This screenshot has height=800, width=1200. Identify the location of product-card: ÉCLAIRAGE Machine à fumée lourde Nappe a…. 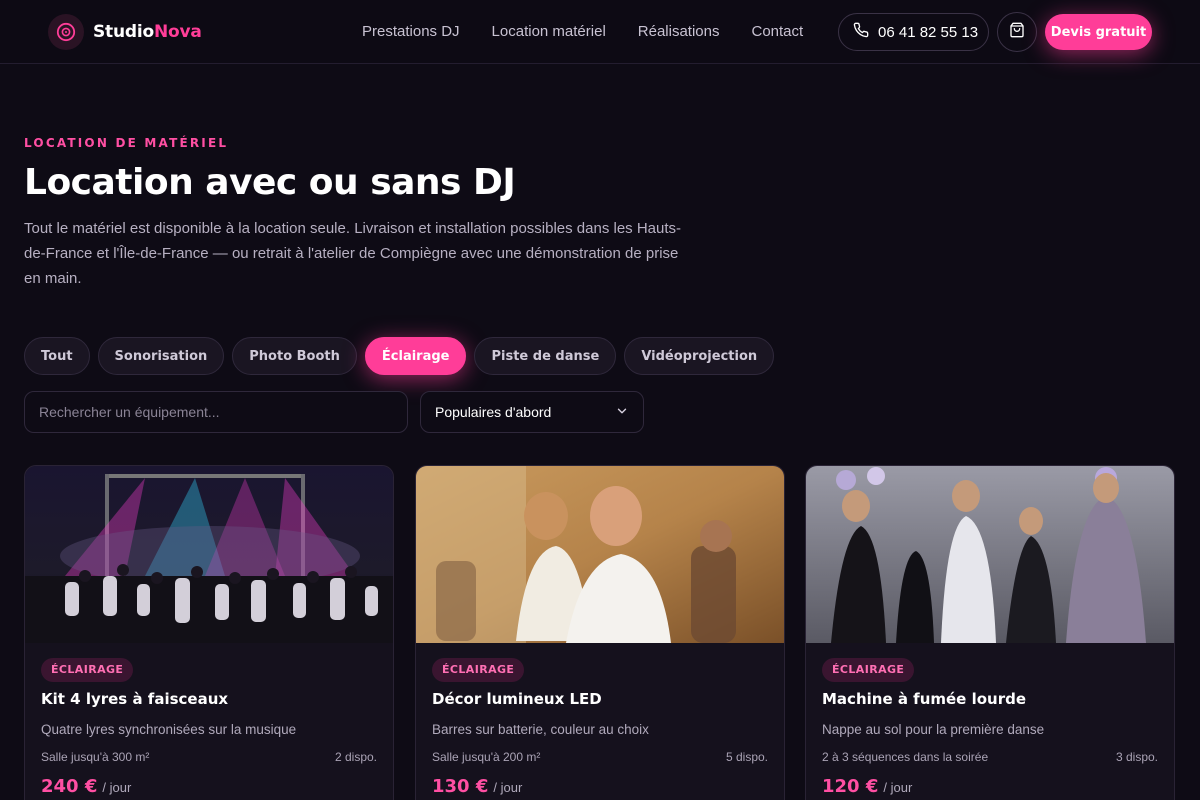
(990, 632).